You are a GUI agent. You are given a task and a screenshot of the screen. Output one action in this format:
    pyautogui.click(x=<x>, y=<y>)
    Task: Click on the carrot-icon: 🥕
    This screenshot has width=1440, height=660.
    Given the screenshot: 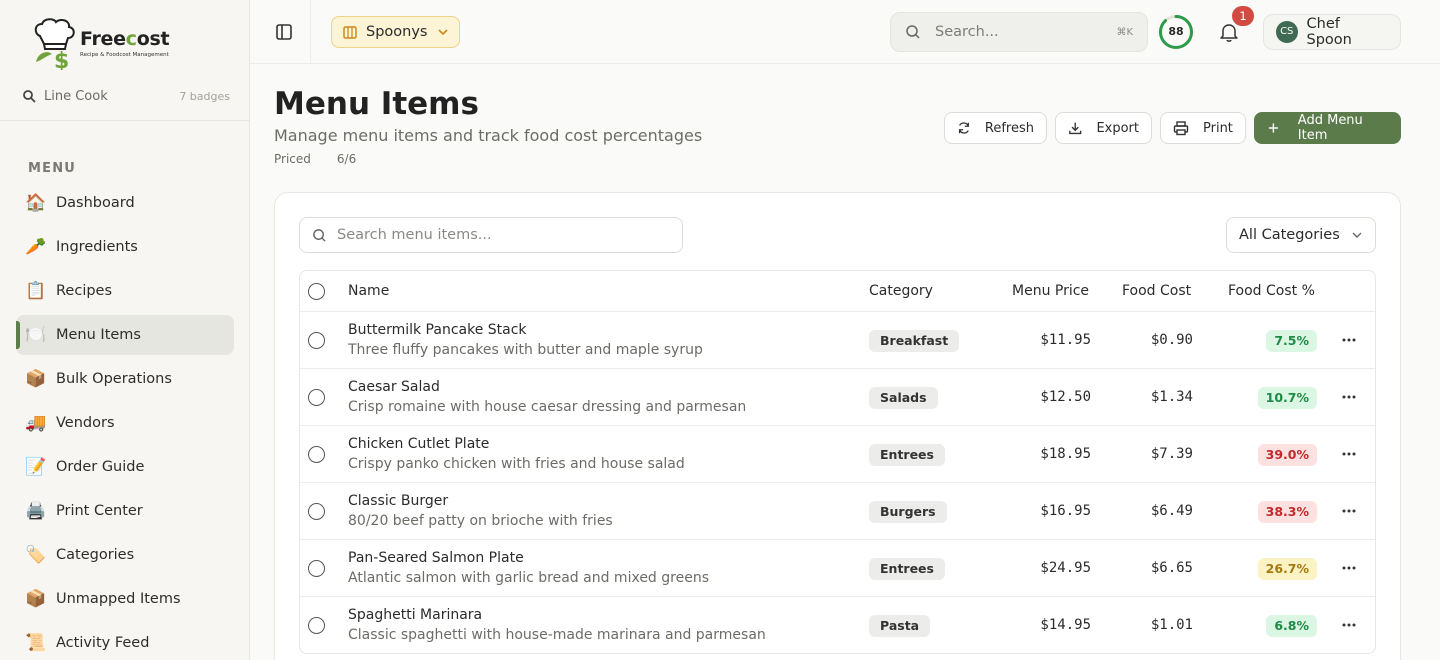 What is the action you would take?
    pyautogui.click(x=36, y=247)
    